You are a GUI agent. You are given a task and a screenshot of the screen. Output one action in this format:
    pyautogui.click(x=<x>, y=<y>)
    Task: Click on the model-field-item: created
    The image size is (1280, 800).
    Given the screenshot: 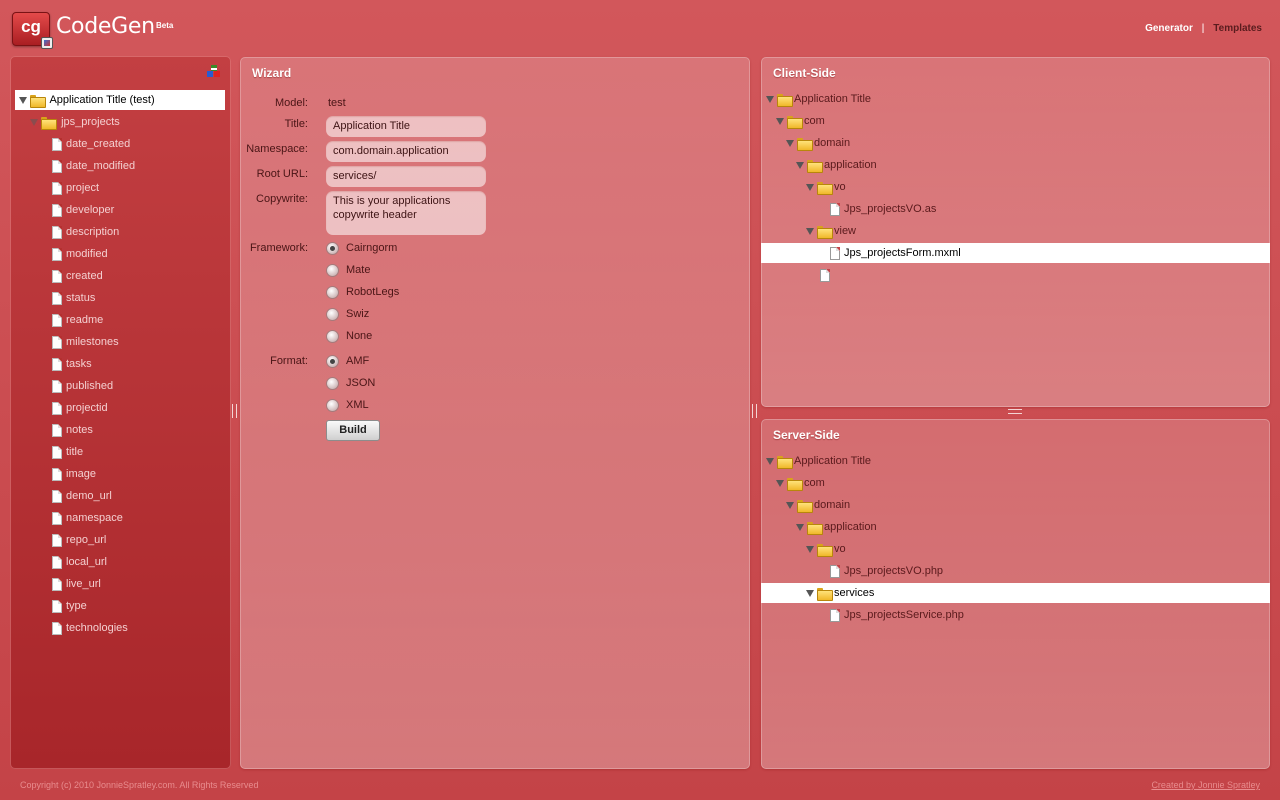 What is the action you would take?
    pyautogui.click(x=77, y=276)
    